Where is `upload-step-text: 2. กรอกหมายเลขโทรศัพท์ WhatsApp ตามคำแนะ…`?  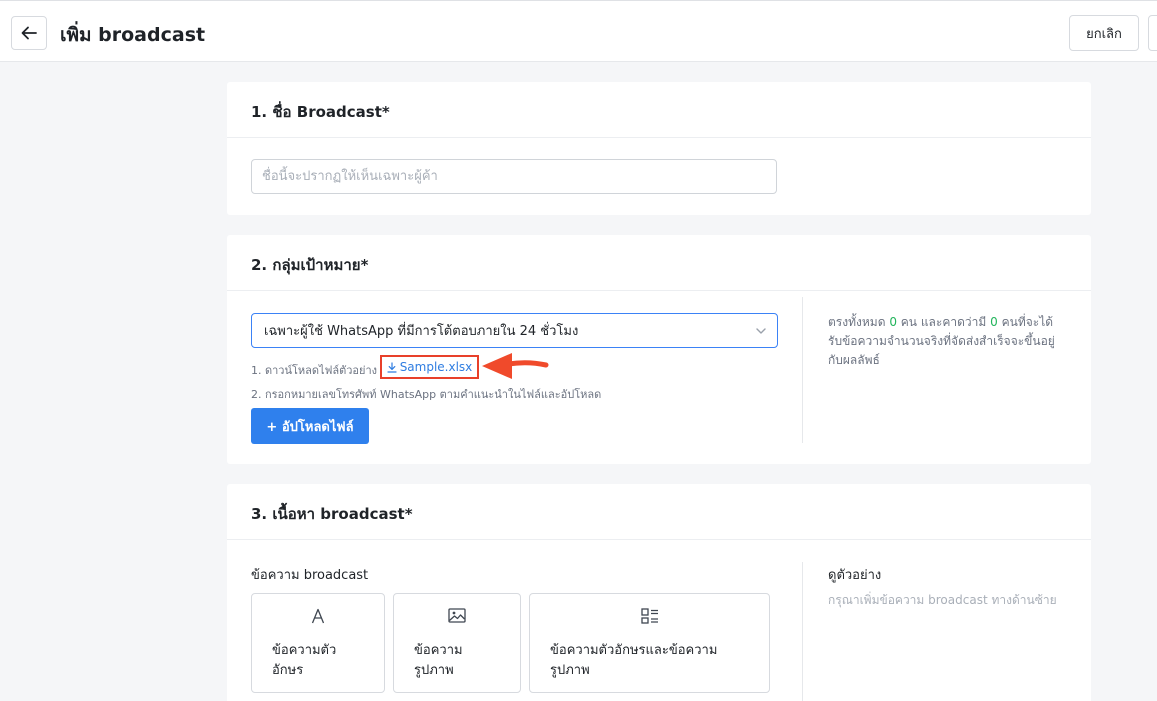
upload-step-text: 2. กรอกหมายเลขโทรศัพท์ WhatsApp ตามคำแนะ… is located at coordinates (426, 394).